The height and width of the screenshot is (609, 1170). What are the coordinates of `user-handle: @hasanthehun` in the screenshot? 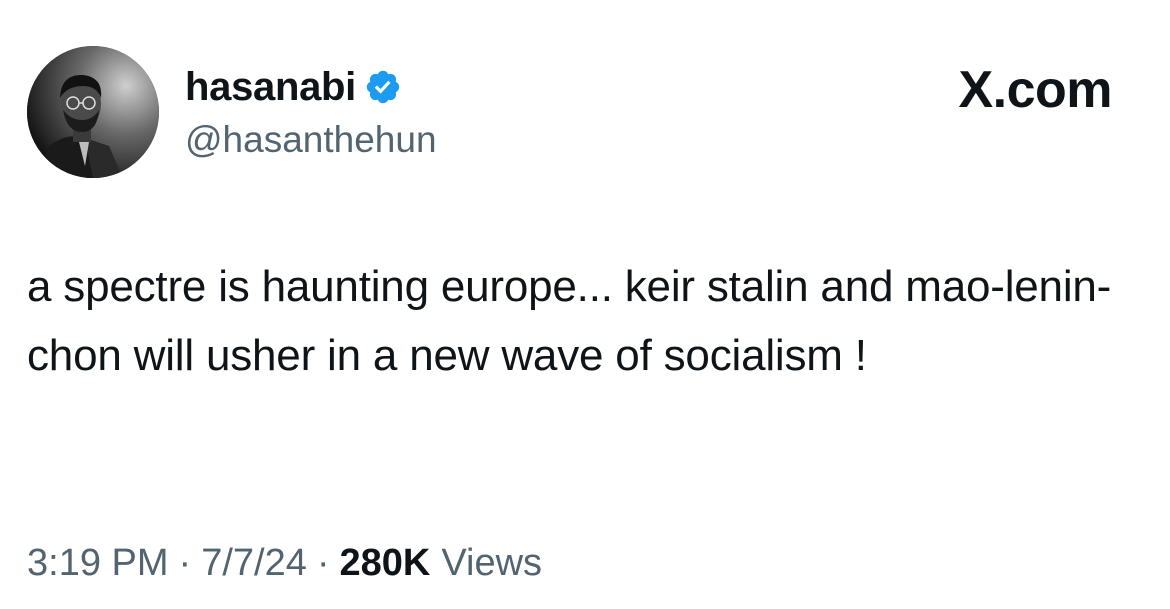 It's located at (311, 140).